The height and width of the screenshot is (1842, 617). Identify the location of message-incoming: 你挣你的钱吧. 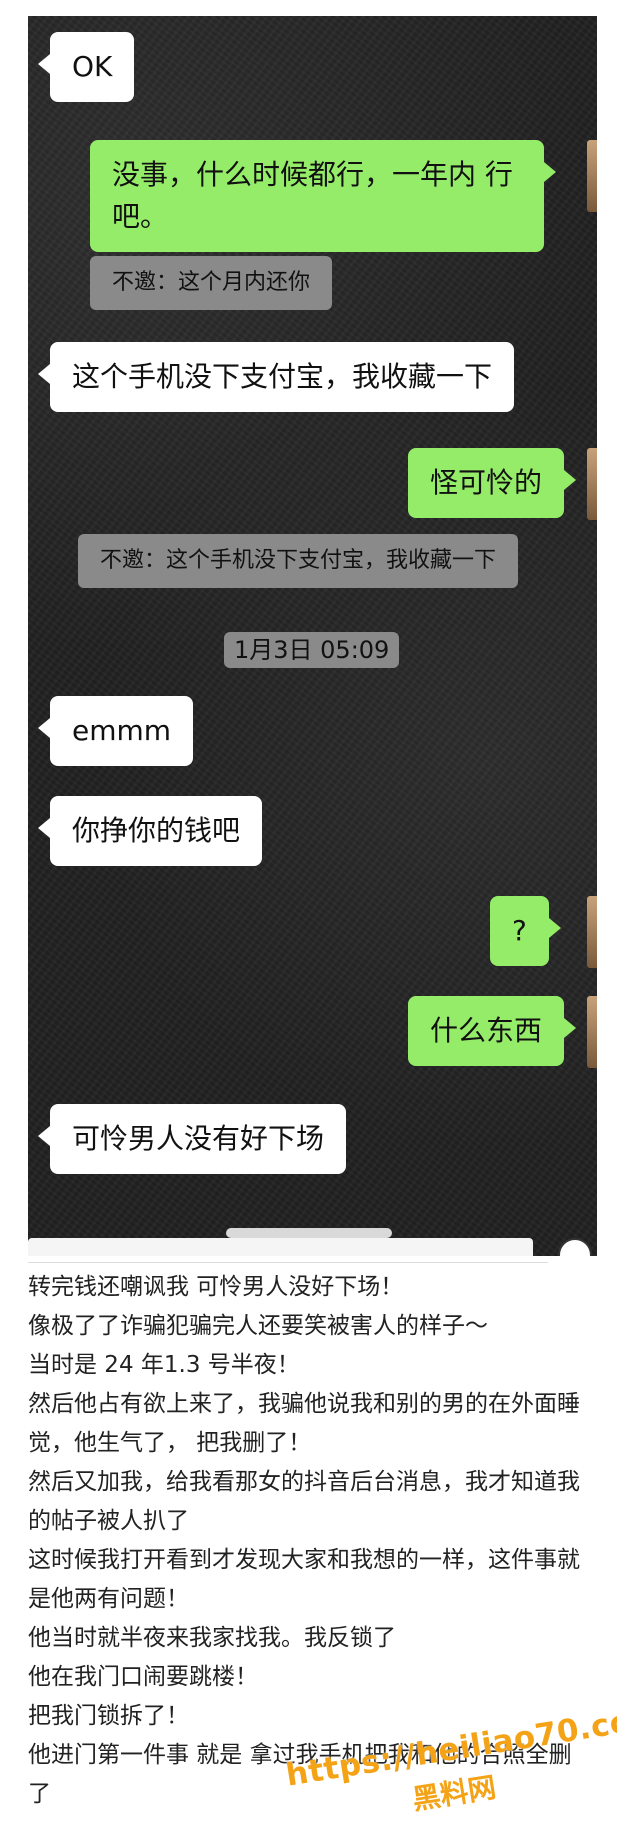
(150, 831).